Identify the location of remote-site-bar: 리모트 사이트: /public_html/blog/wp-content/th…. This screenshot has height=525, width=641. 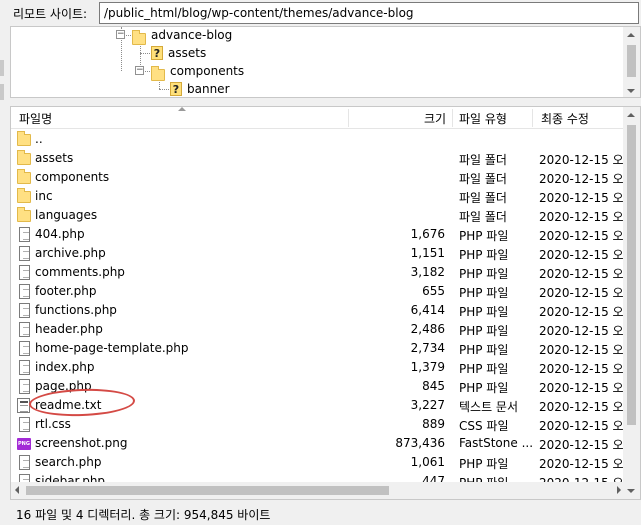
(320, 13).